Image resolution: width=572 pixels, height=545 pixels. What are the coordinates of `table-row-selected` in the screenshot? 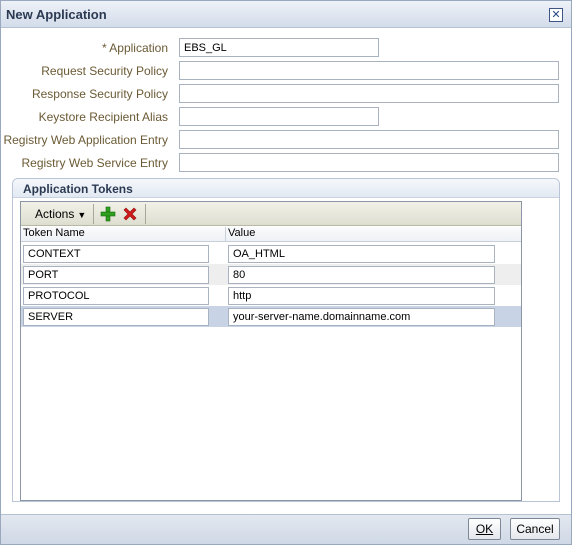 It's located at (271, 316).